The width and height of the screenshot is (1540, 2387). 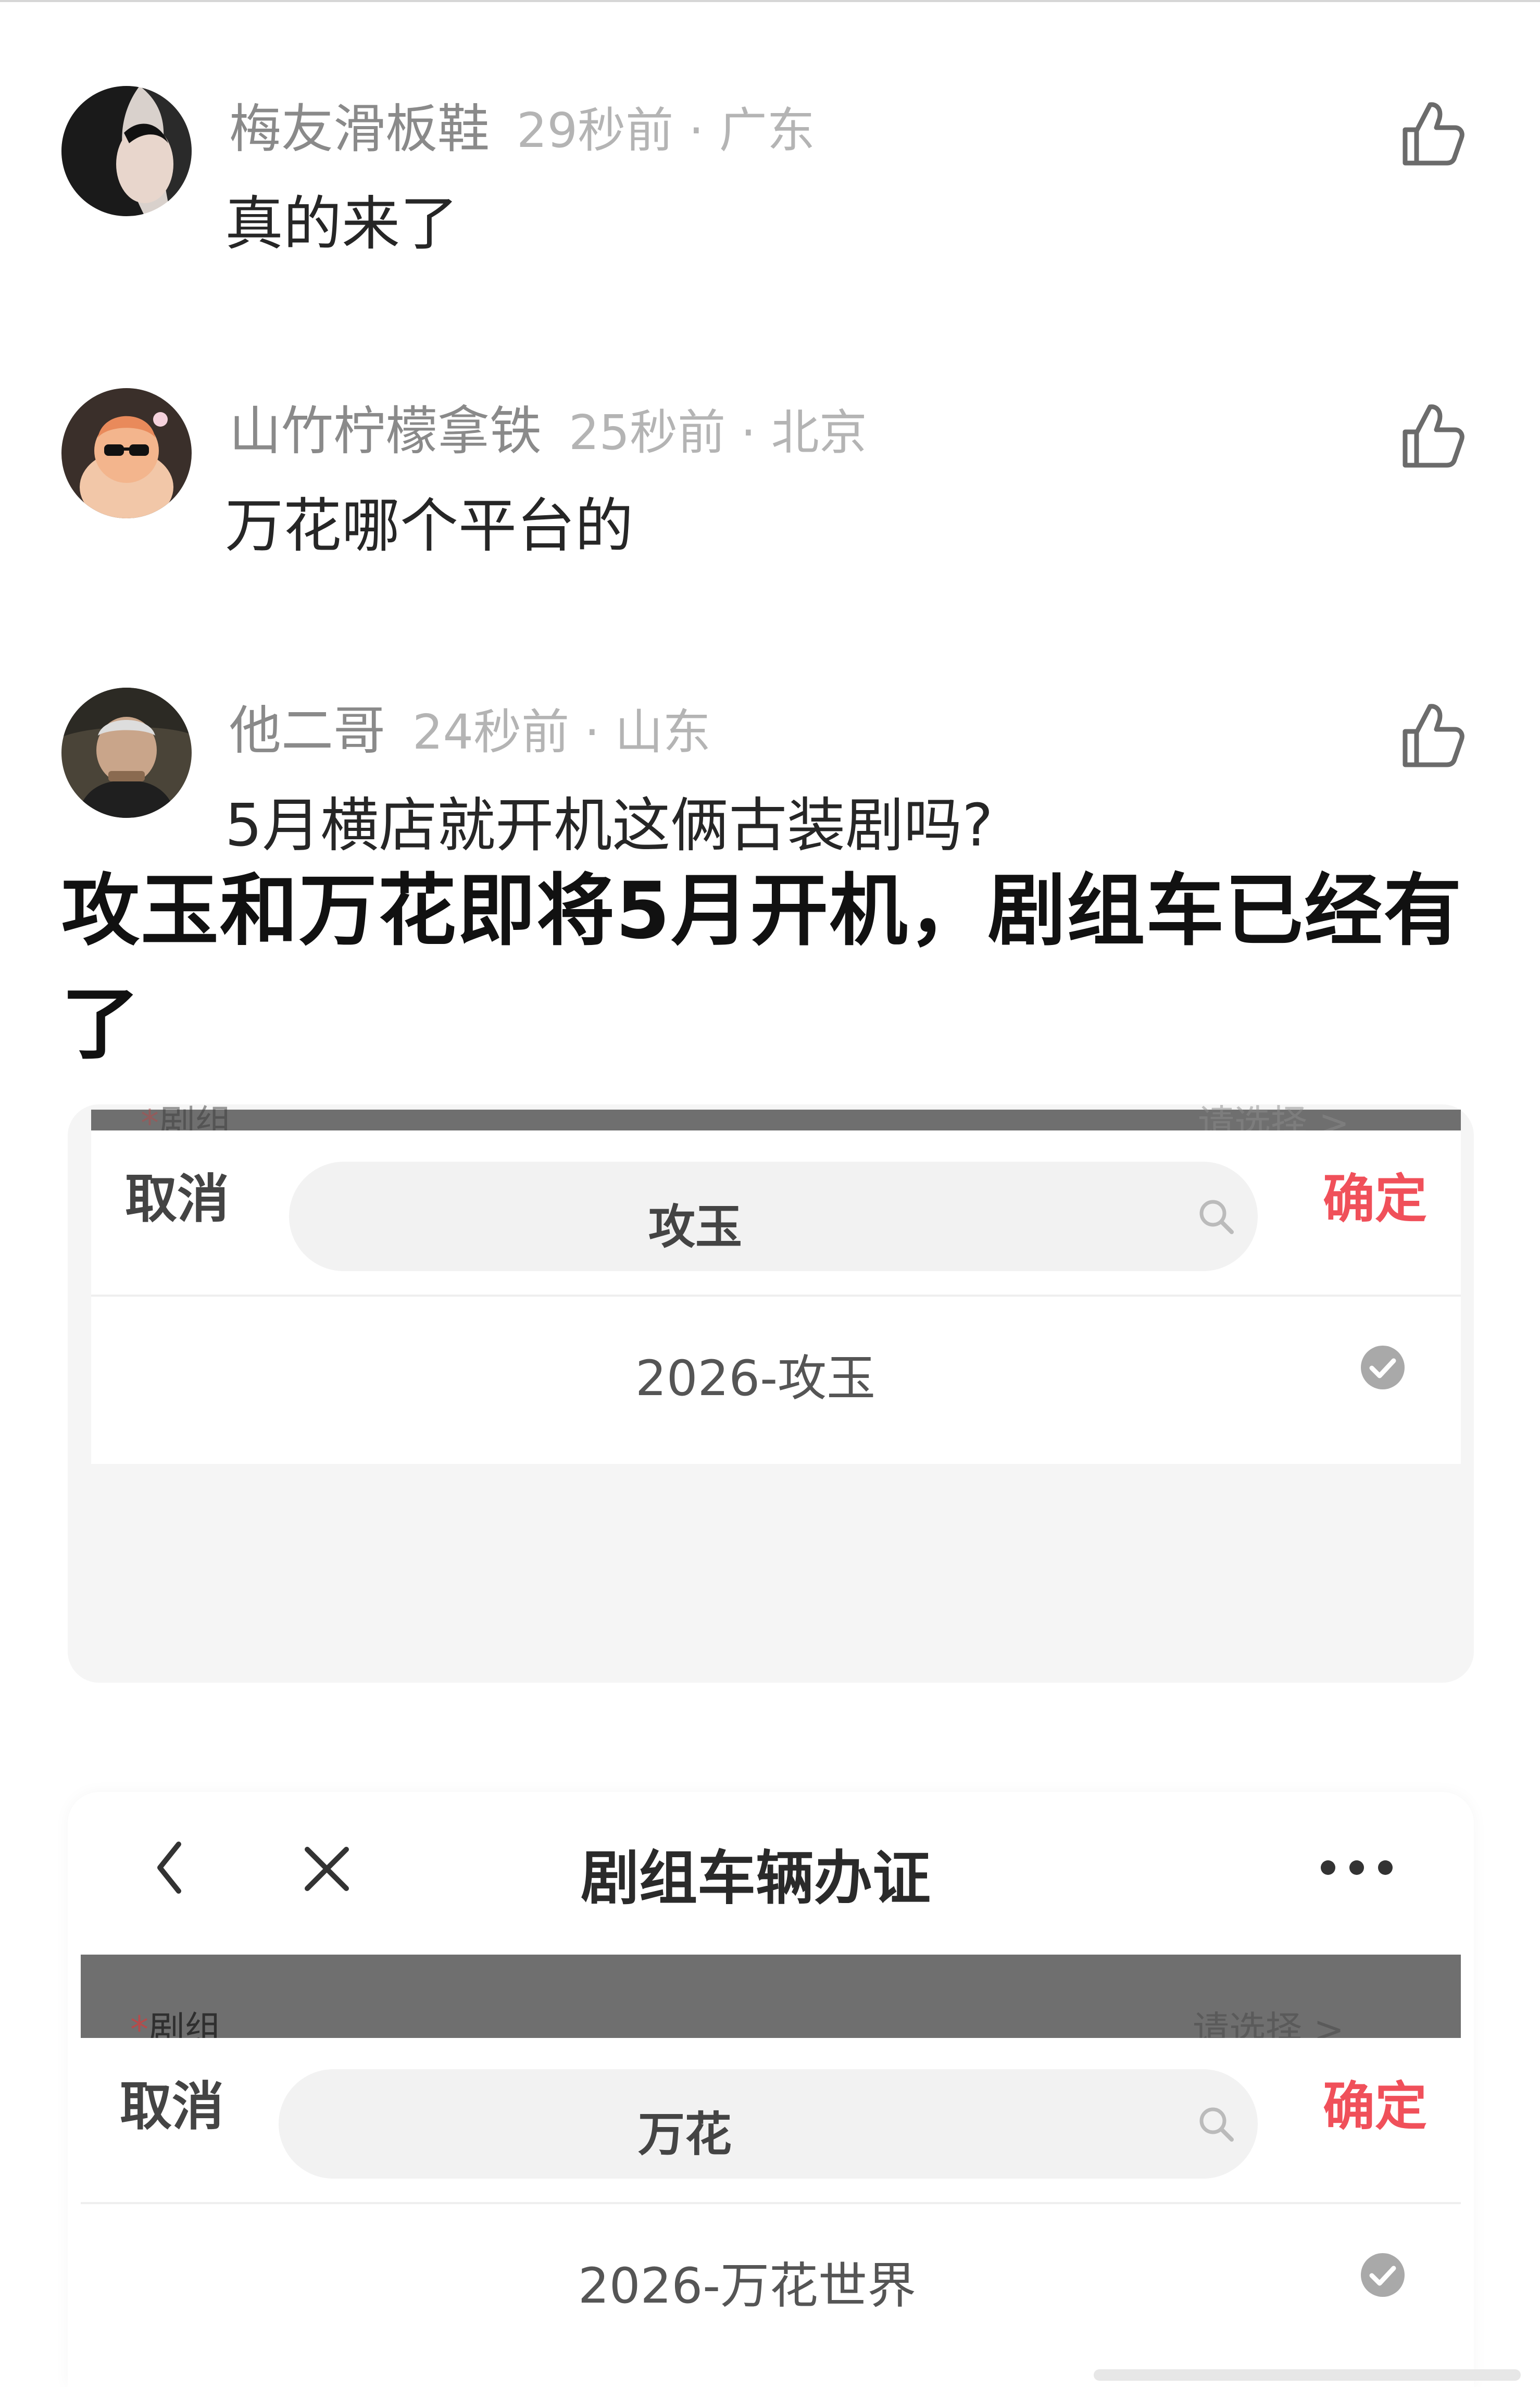 I want to click on comment-header: 他二哥 24秒前 · 山东, so click(x=470, y=731).